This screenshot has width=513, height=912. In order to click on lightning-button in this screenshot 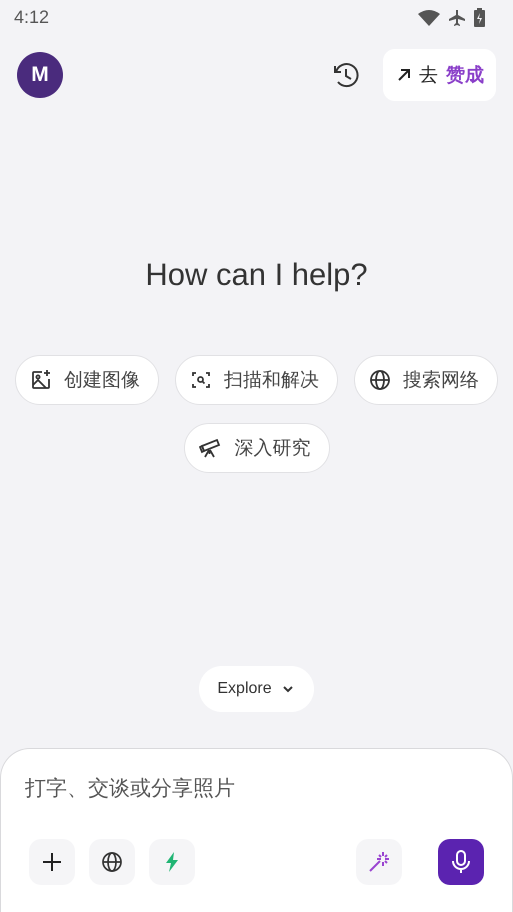, I will do `click(172, 862)`.